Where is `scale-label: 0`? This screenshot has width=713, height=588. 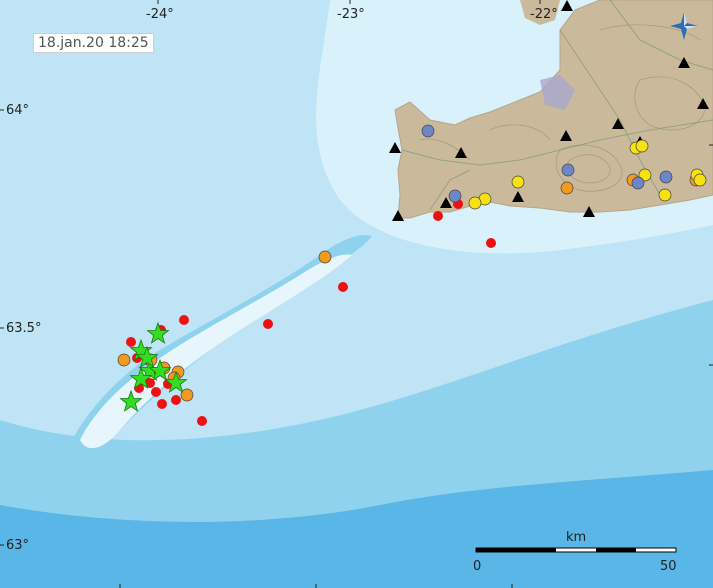 scale-label: 0 is located at coordinates (477, 566).